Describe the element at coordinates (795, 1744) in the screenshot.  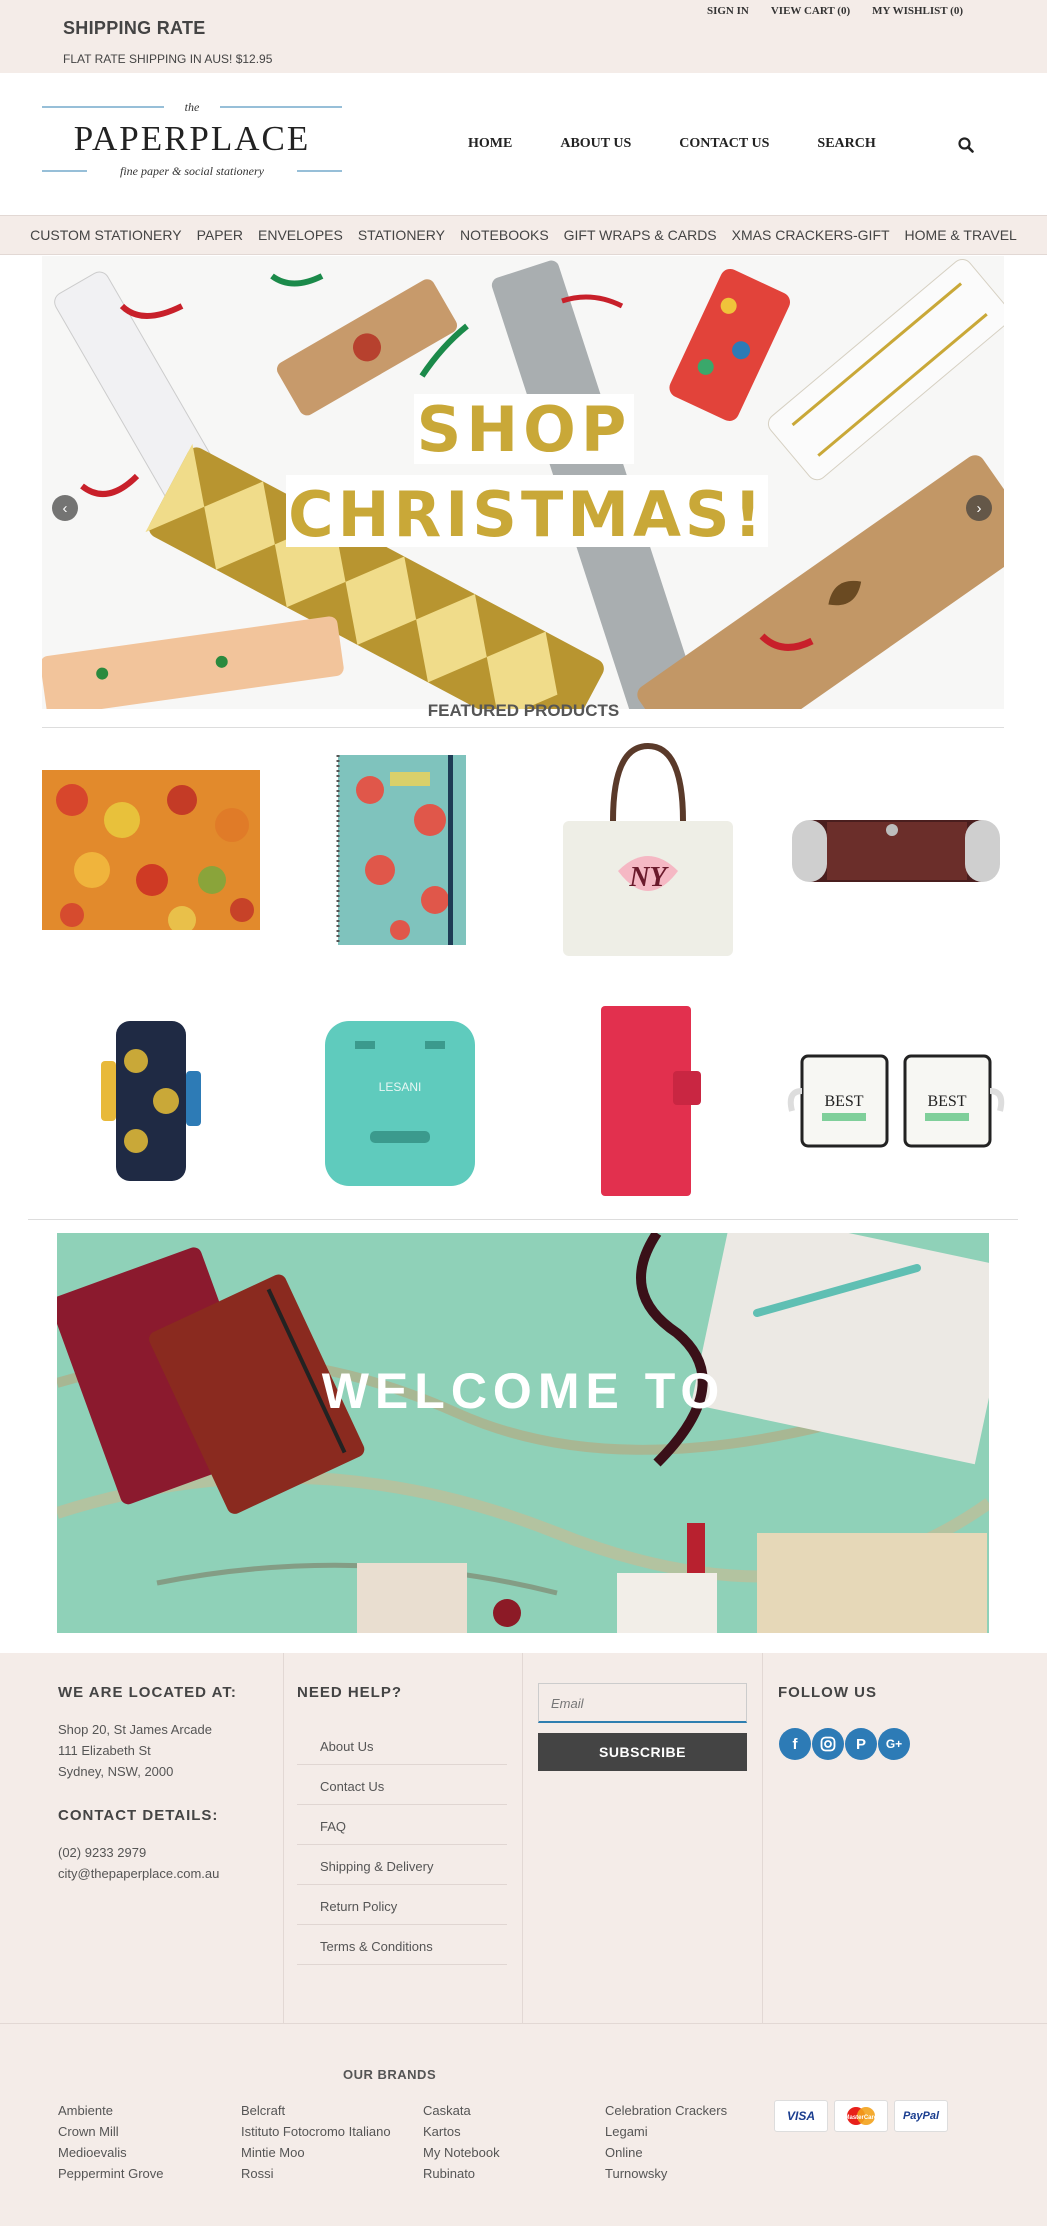
I see `facebook-icon: f` at that location.